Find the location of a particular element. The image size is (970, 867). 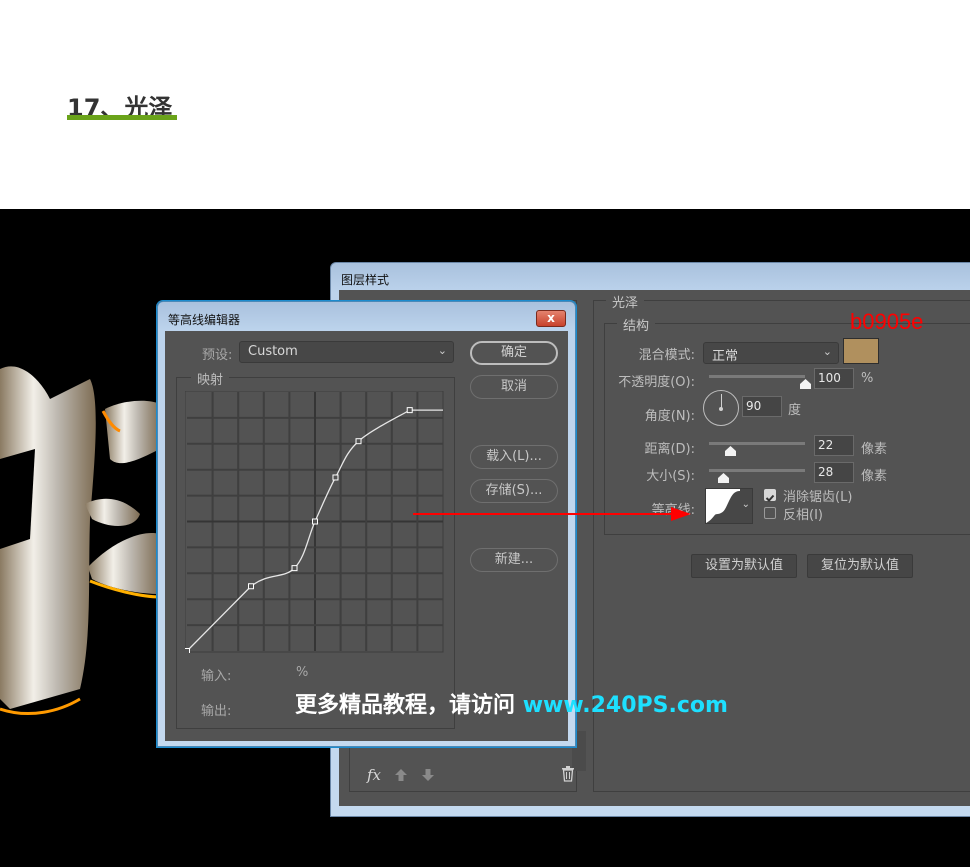

styles-list-footer: fx is located at coordinates (463, 775).